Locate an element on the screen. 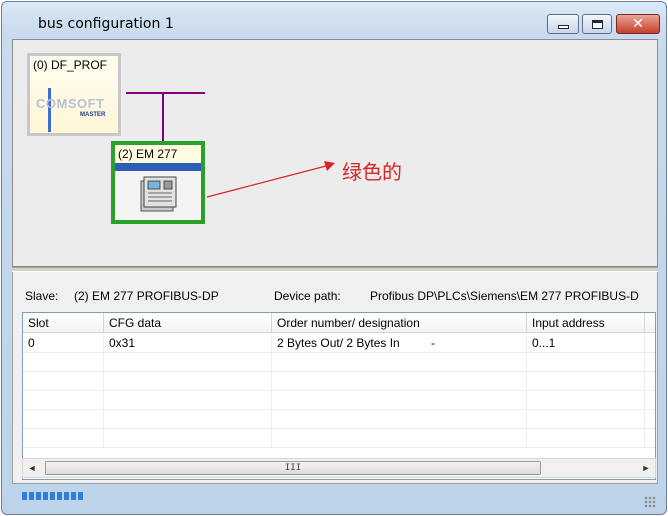 This screenshot has width=668, height=516. horizontal-scrollbar: ◄ III ► is located at coordinates (339, 468).